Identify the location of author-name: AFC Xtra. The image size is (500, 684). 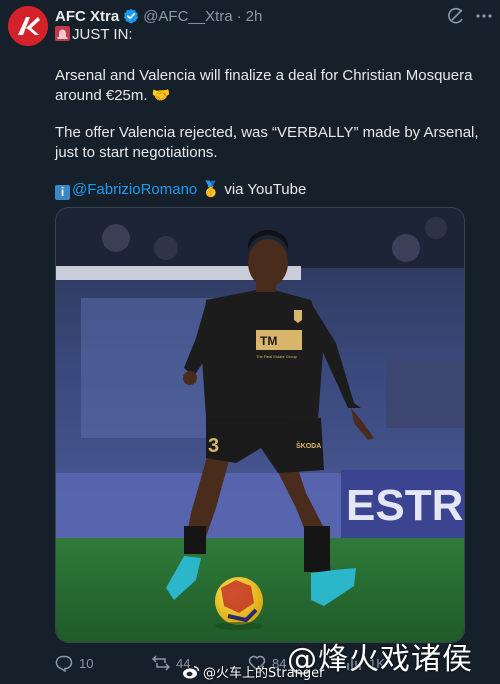
(87, 16).